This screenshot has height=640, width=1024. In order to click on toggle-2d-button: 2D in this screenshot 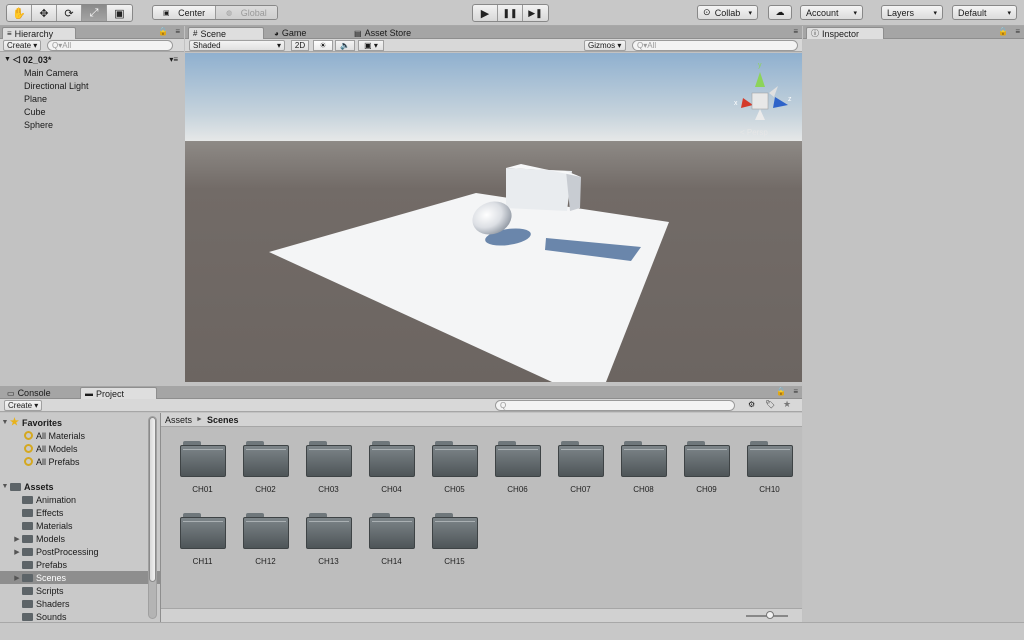, I will do `click(300, 45)`.